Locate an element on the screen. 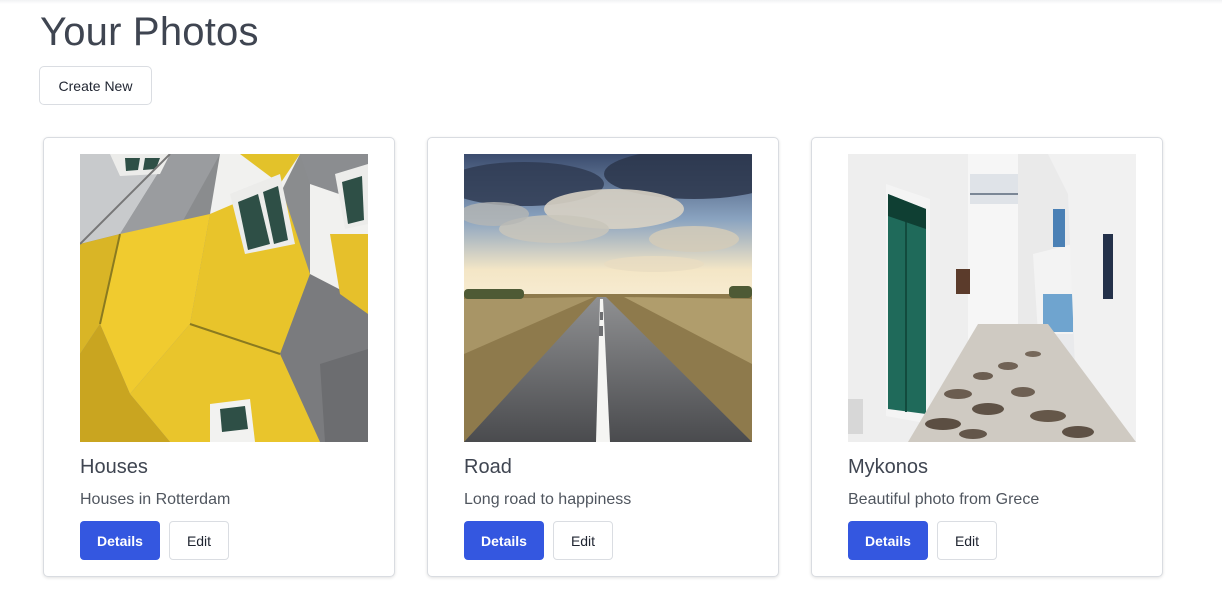 The width and height of the screenshot is (1222, 613). page-title: Your Photos is located at coordinates (149, 32).